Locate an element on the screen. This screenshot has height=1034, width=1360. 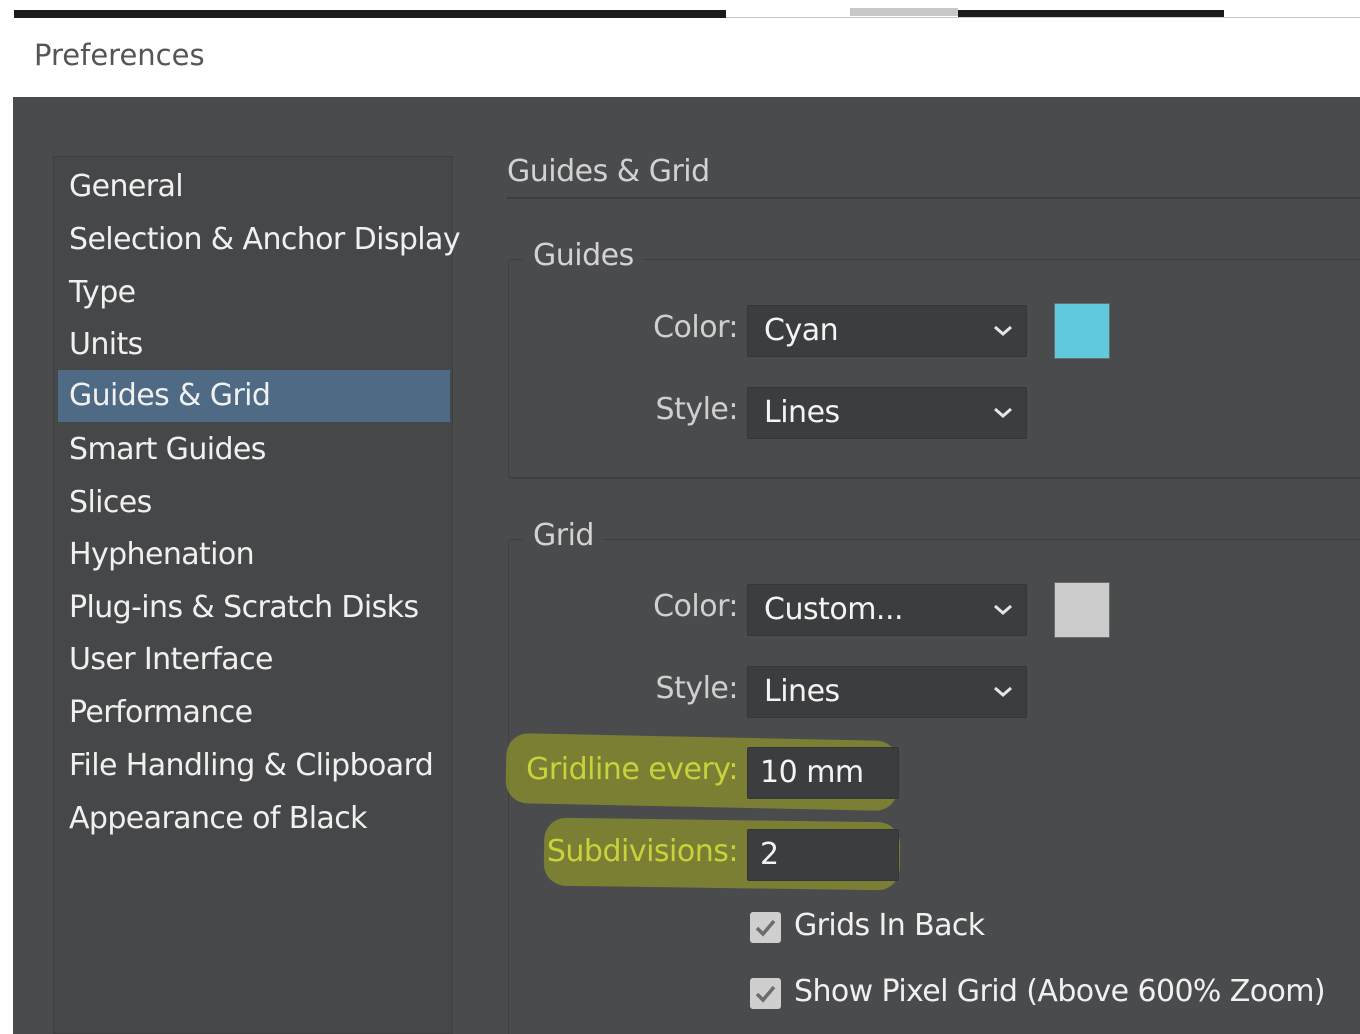
category-item-type: Type is located at coordinates (254, 293).